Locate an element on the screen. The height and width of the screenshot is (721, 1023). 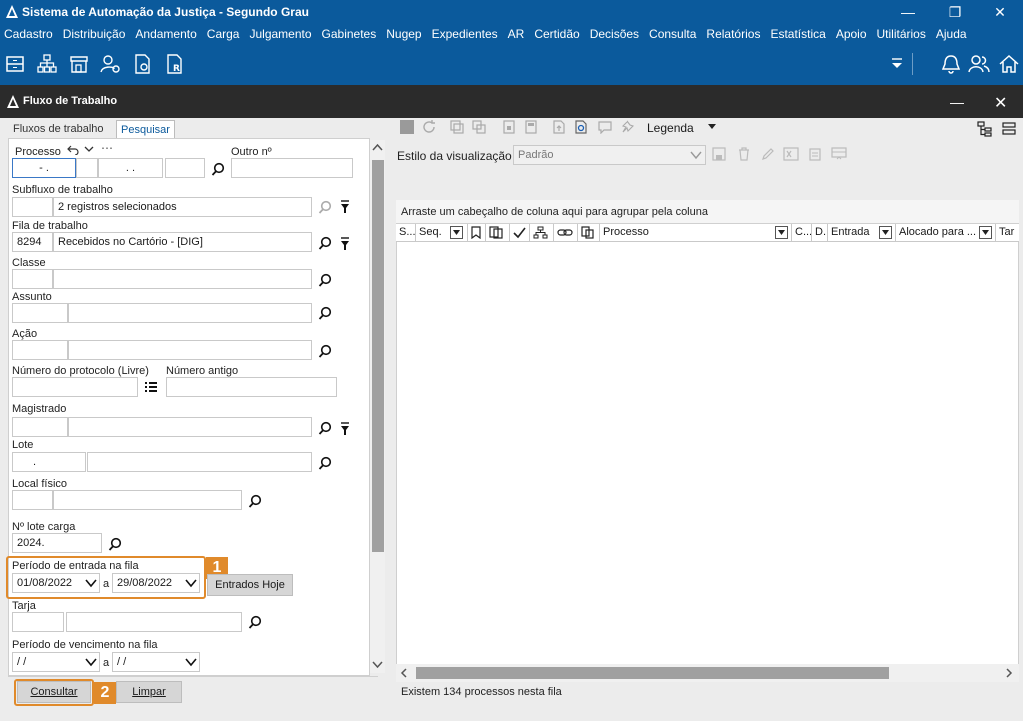
outro-input is located at coordinates (292, 168).